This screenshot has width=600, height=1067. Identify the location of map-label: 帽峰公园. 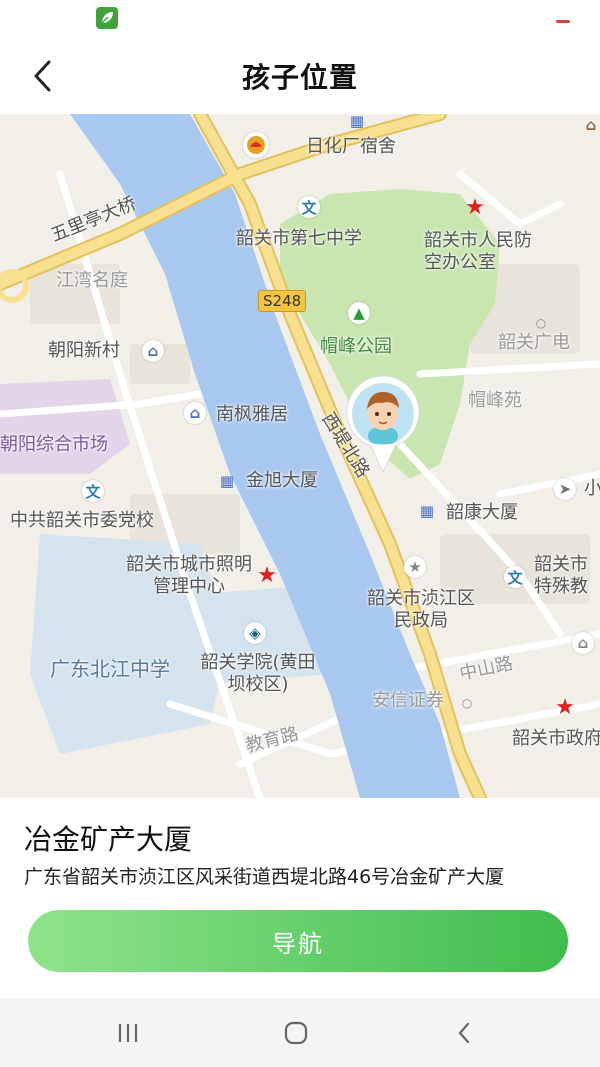
(356, 346).